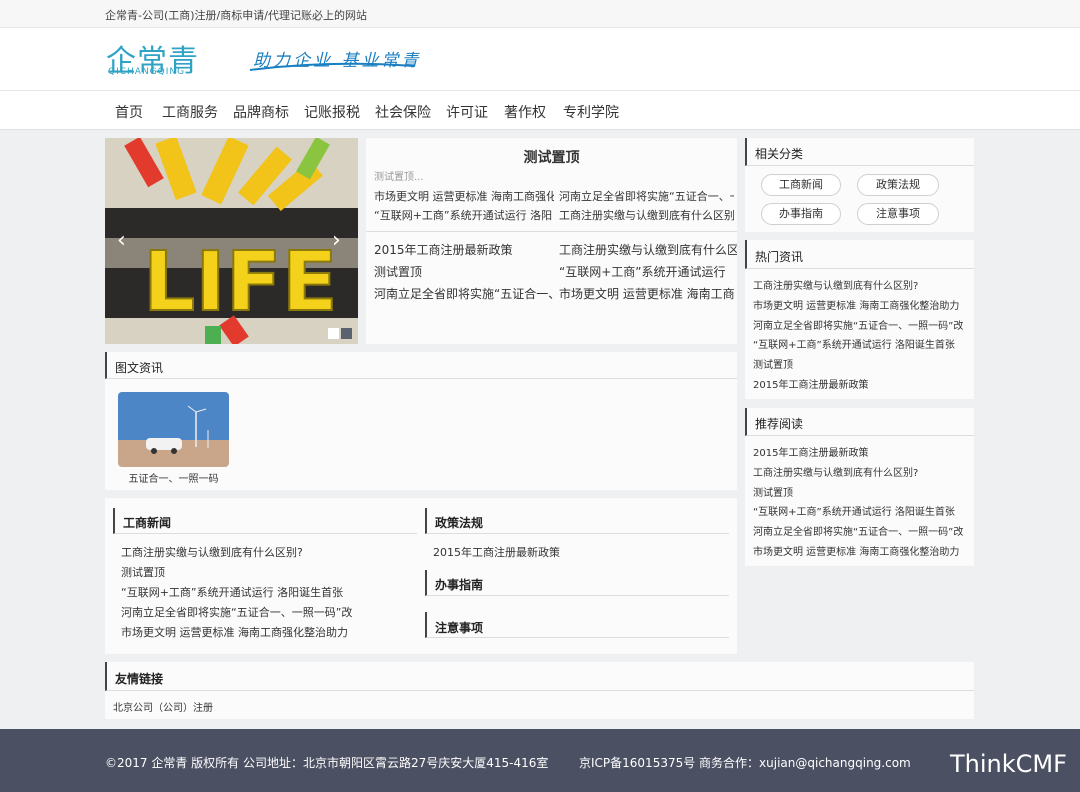 This screenshot has height=792, width=1080. I want to click on news-link: 测试置顶, so click(464, 271).